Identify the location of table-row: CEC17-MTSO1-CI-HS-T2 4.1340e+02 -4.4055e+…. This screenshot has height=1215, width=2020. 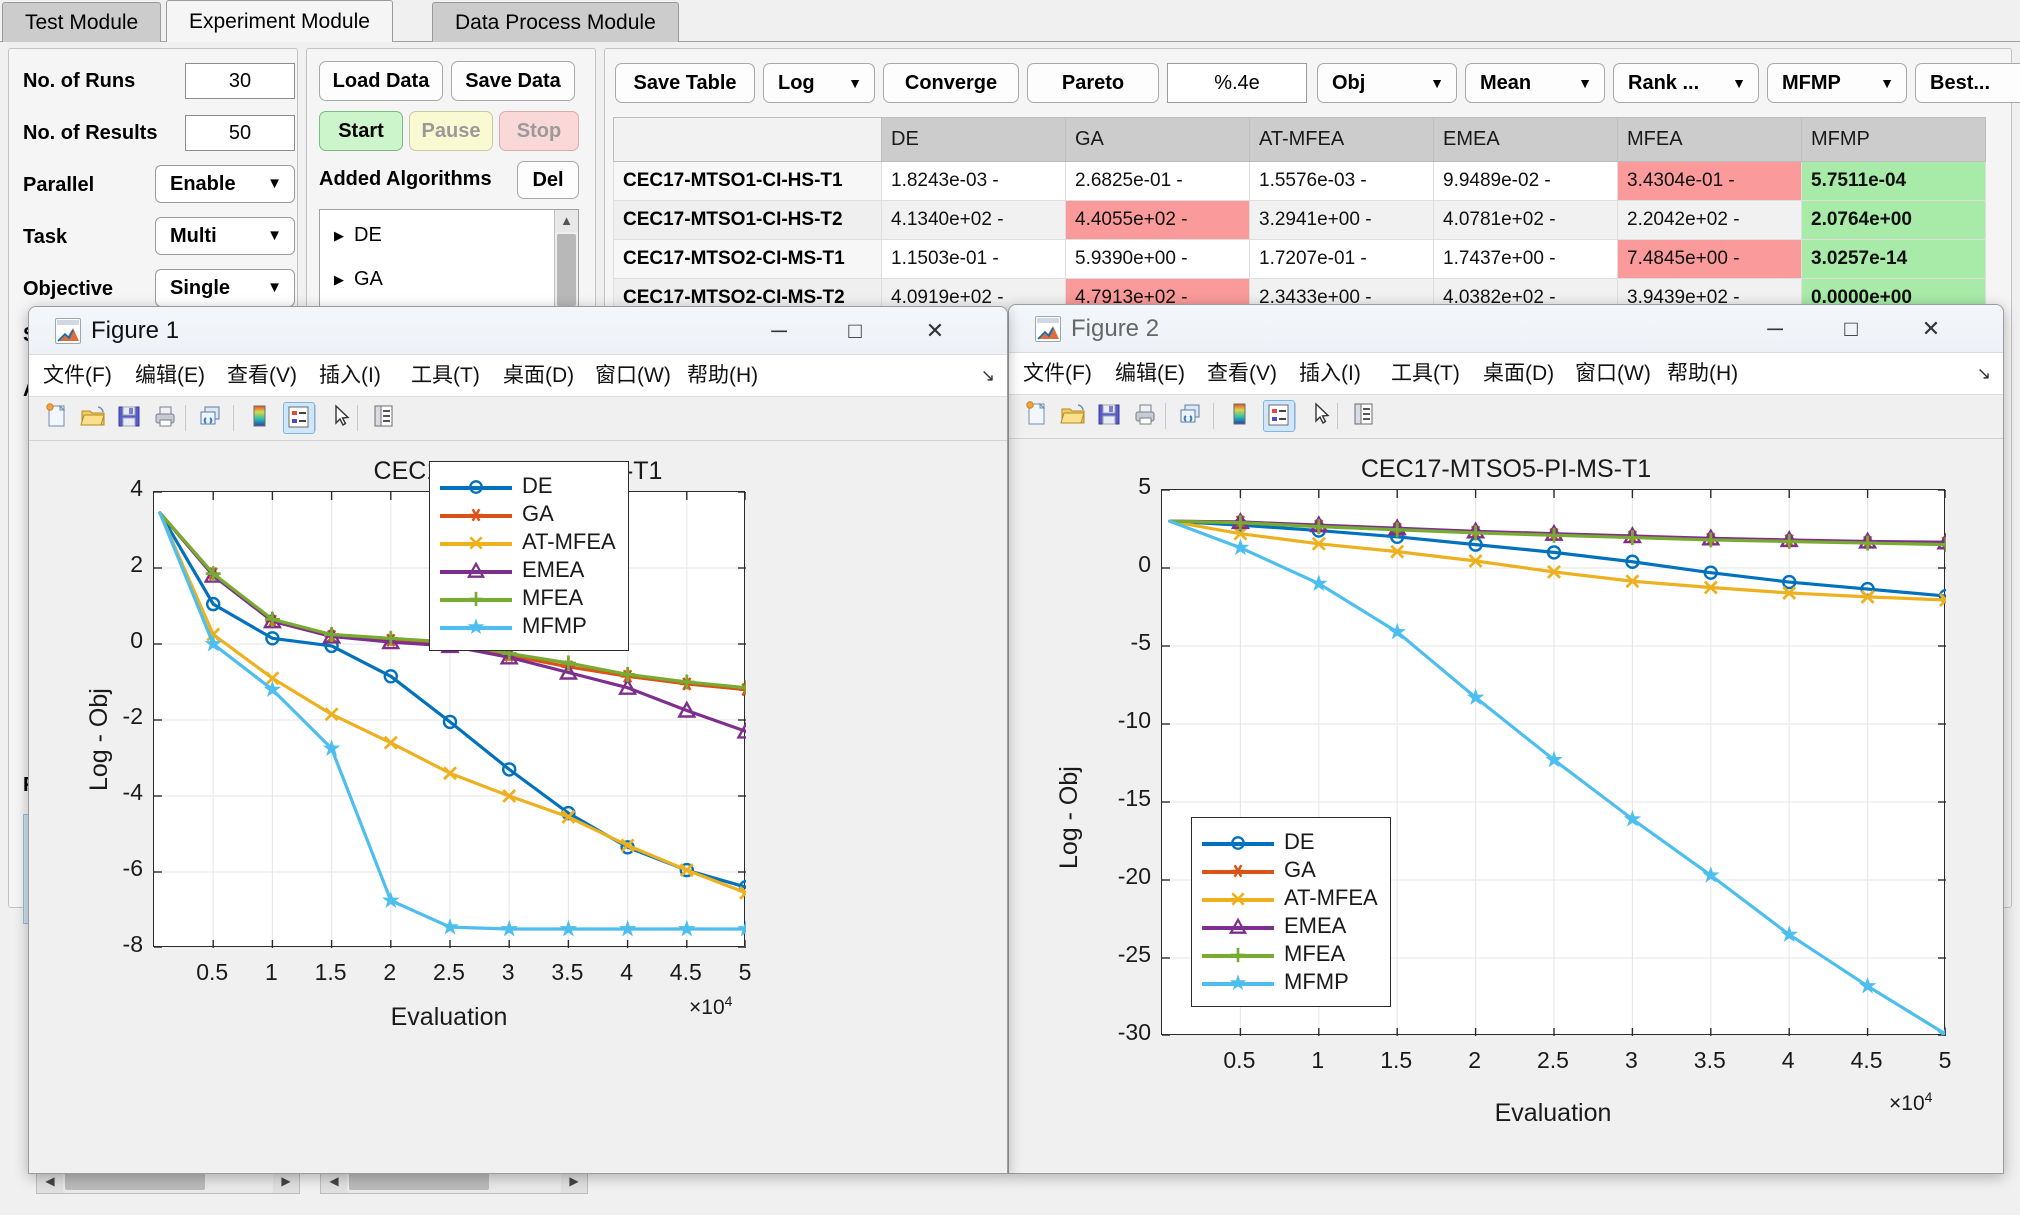
(1299, 220).